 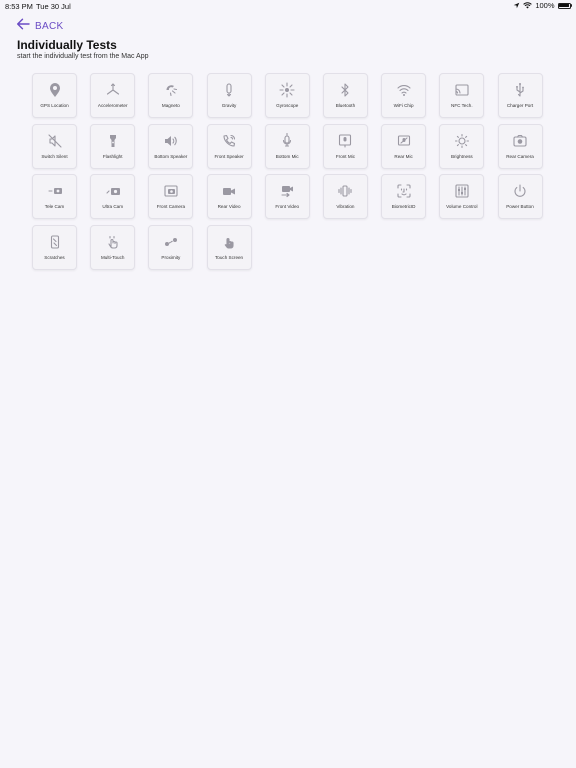 What do you see at coordinates (112, 105) in the screenshot?
I see `test-tile-label: Accelerometer` at bounding box center [112, 105].